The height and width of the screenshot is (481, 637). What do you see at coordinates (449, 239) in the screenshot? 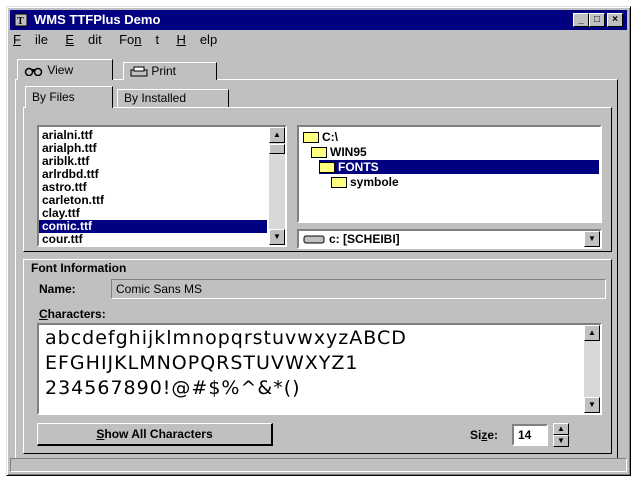
I see `drive-select: c: [SCHEIBI] ▼` at bounding box center [449, 239].